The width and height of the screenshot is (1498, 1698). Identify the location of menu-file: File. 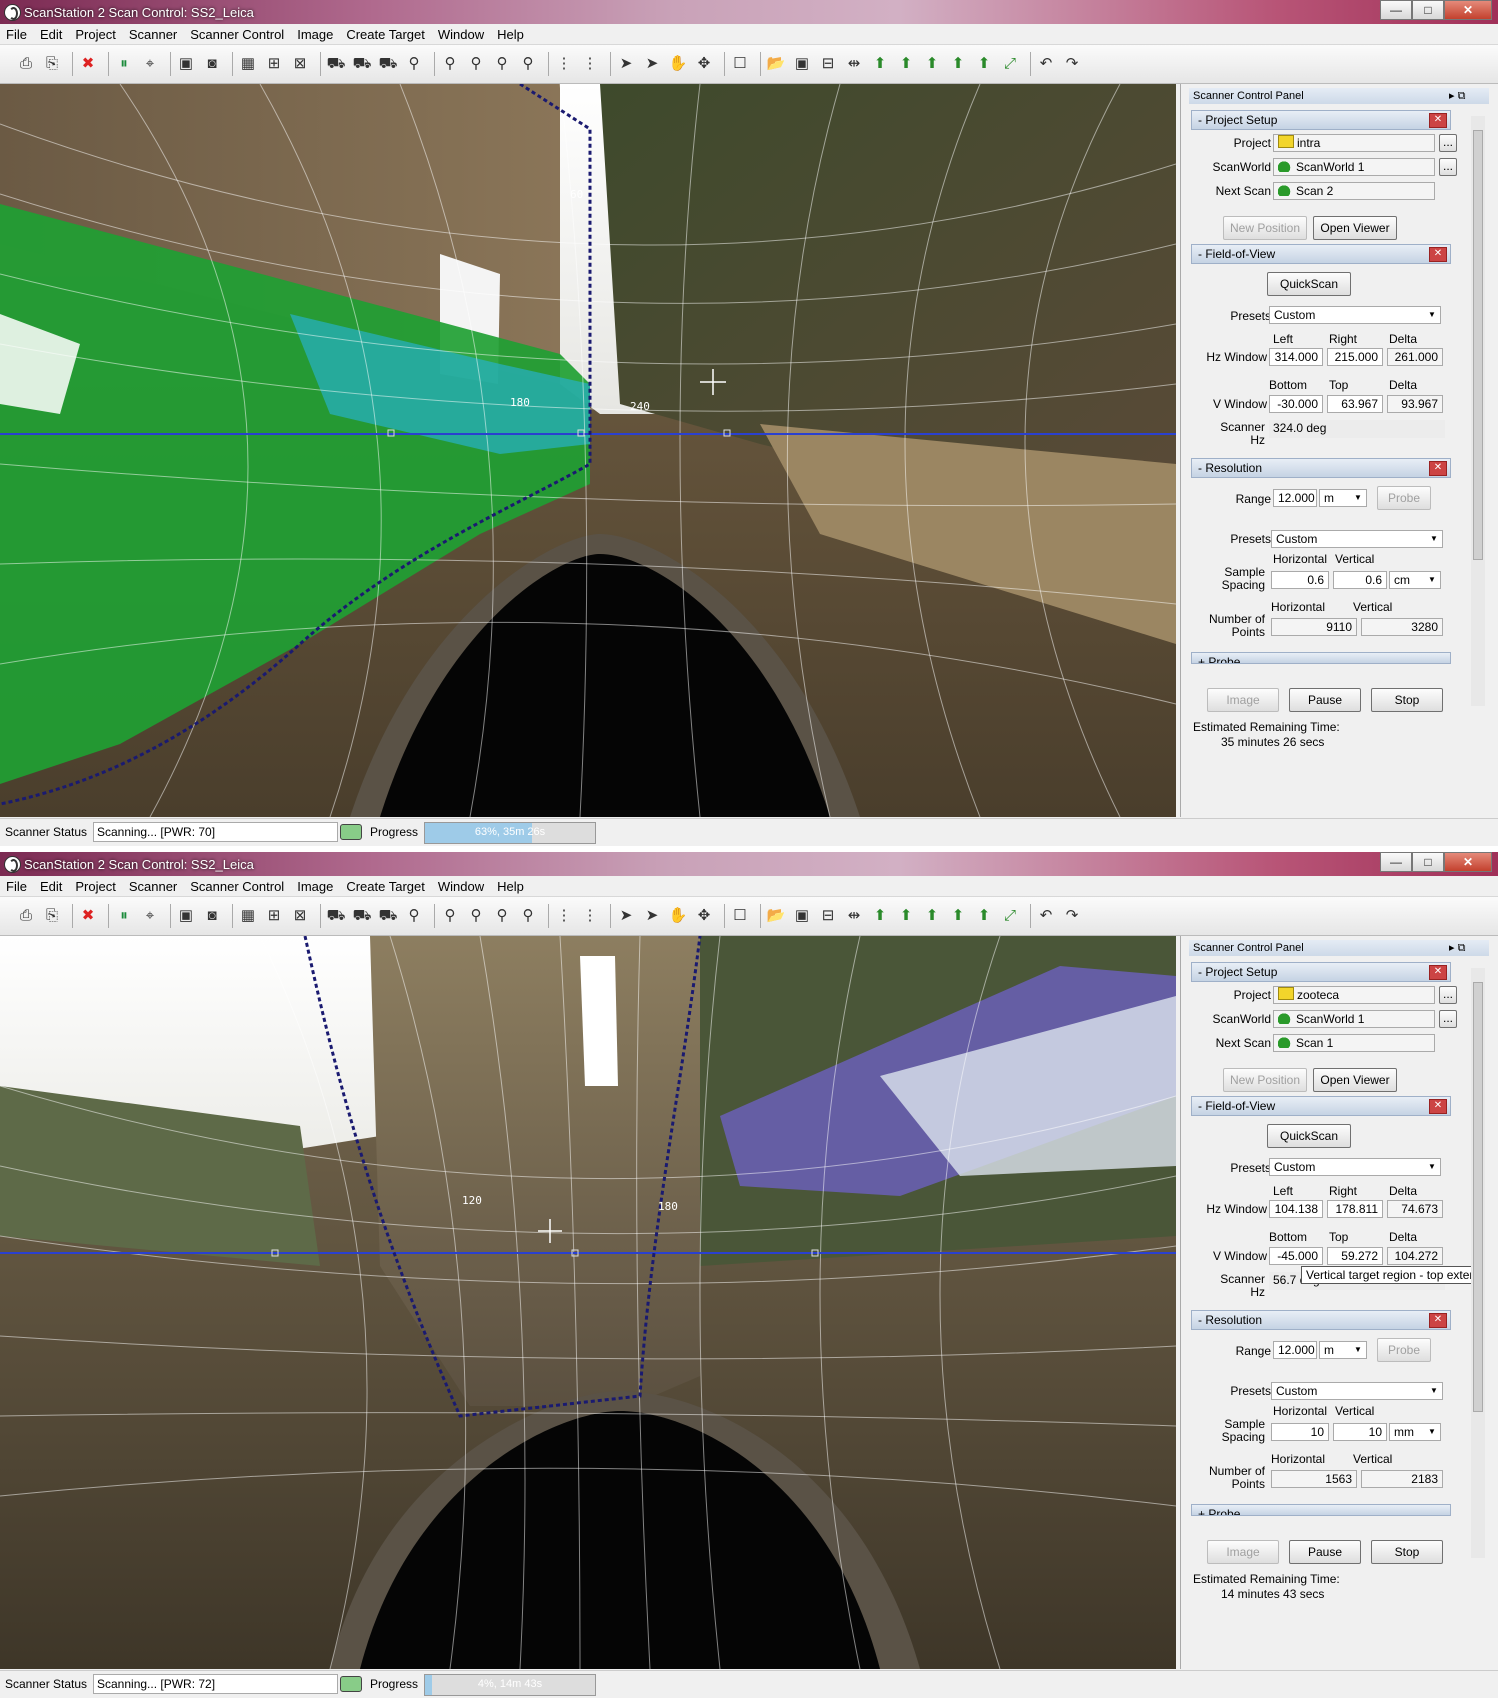
(17, 885).